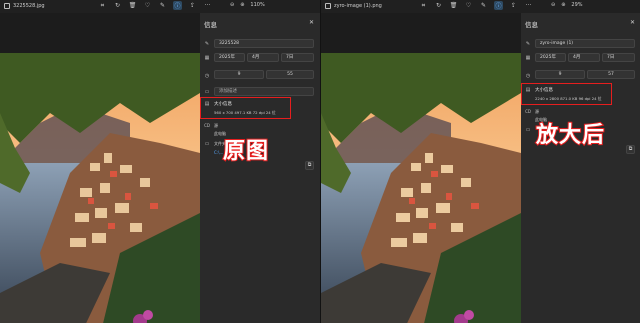 The width and height of the screenshot is (640, 323). Describe the element at coordinates (245, 112) in the screenshot. I see `size-meta: 560 x 700 497.1 KB 72 dpi 24 位` at that location.